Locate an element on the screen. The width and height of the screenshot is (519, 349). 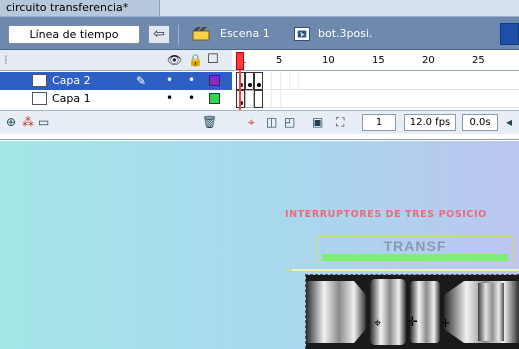
arrow-left-icon: ⇦ is located at coordinates (159, 34).